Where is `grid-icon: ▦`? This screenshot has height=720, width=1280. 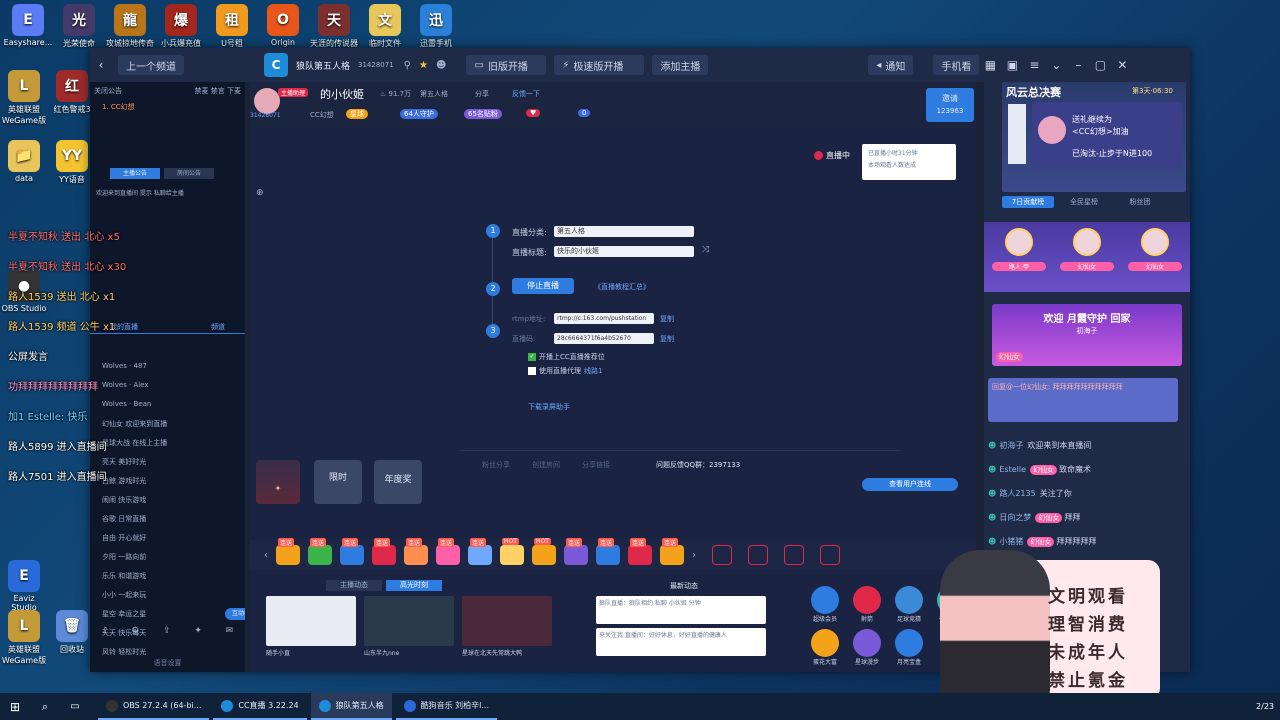
grid-icon: ▦ is located at coordinates (990, 65).